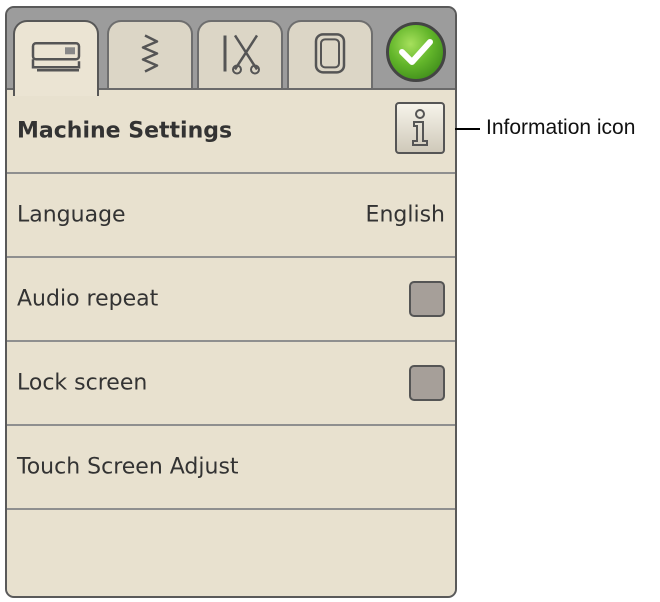 Image resolution: width=660 pixels, height=602 pixels. I want to click on tab-embroidery, so click(330, 56).